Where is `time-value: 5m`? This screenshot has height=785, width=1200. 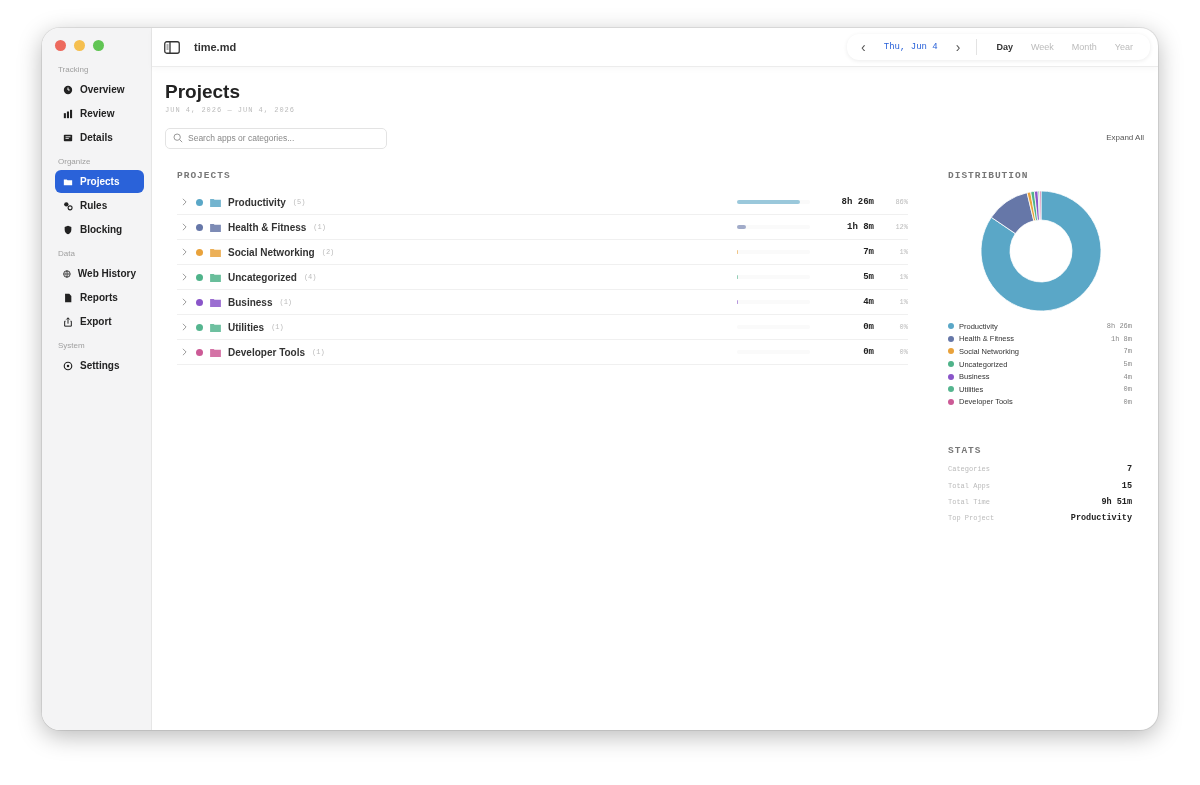
time-value: 5m is located at coordinates (868, 277).